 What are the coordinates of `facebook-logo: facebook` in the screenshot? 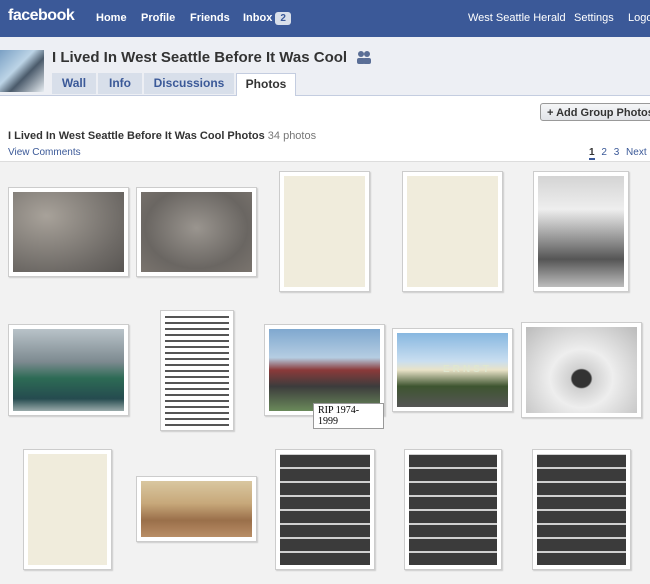 It's located at (41, 16).